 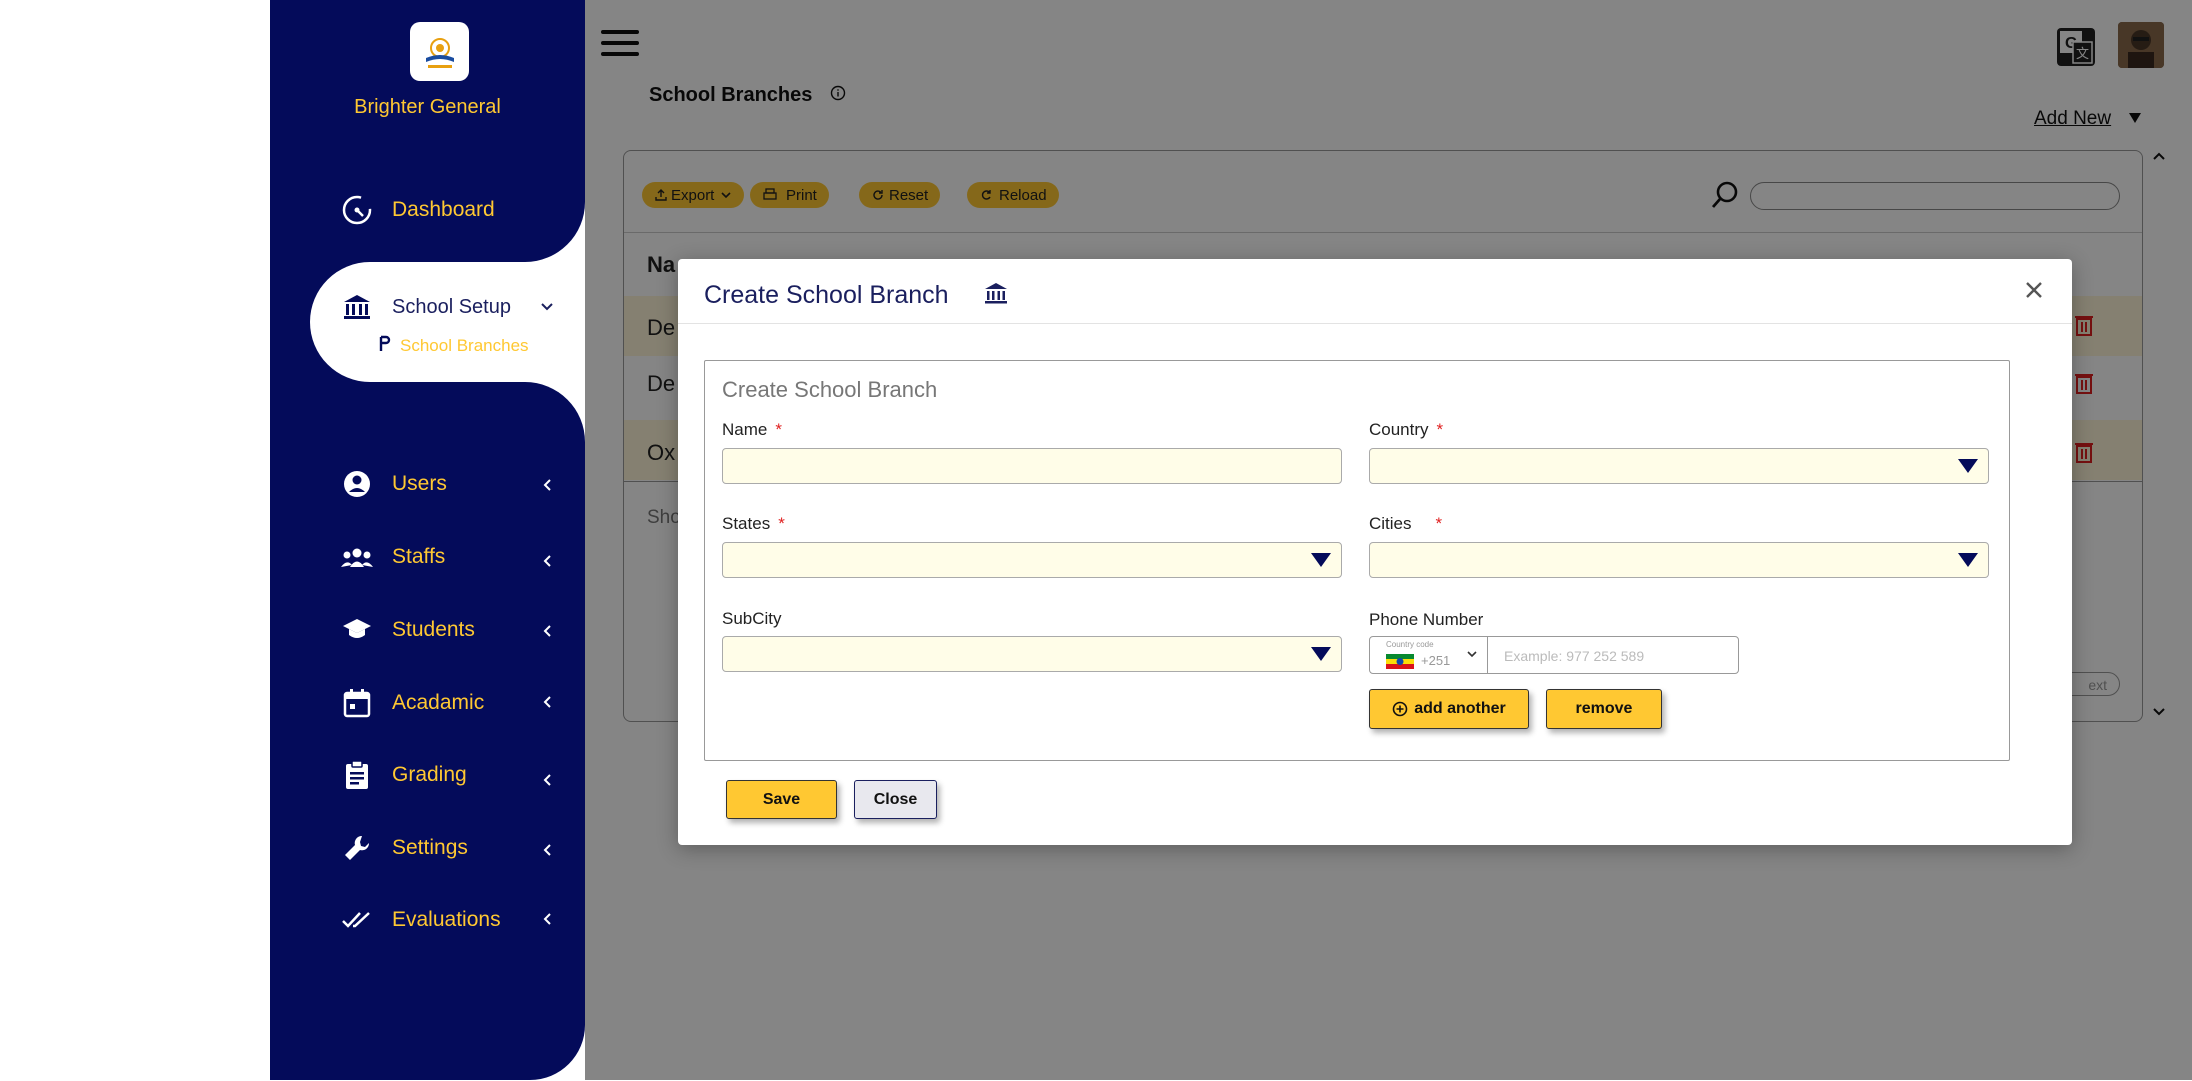 What do you see at coordinates (429, 774) in the screenshot?
I see `sidebar-item-label: Grading` at bounding box center [429, 774].